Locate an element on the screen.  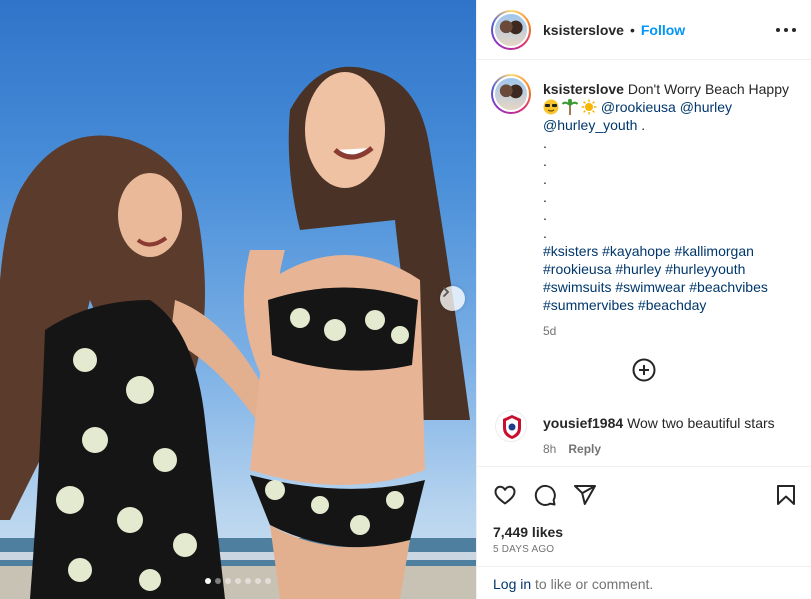
more-options-icon is located at coordinates (786, 30).